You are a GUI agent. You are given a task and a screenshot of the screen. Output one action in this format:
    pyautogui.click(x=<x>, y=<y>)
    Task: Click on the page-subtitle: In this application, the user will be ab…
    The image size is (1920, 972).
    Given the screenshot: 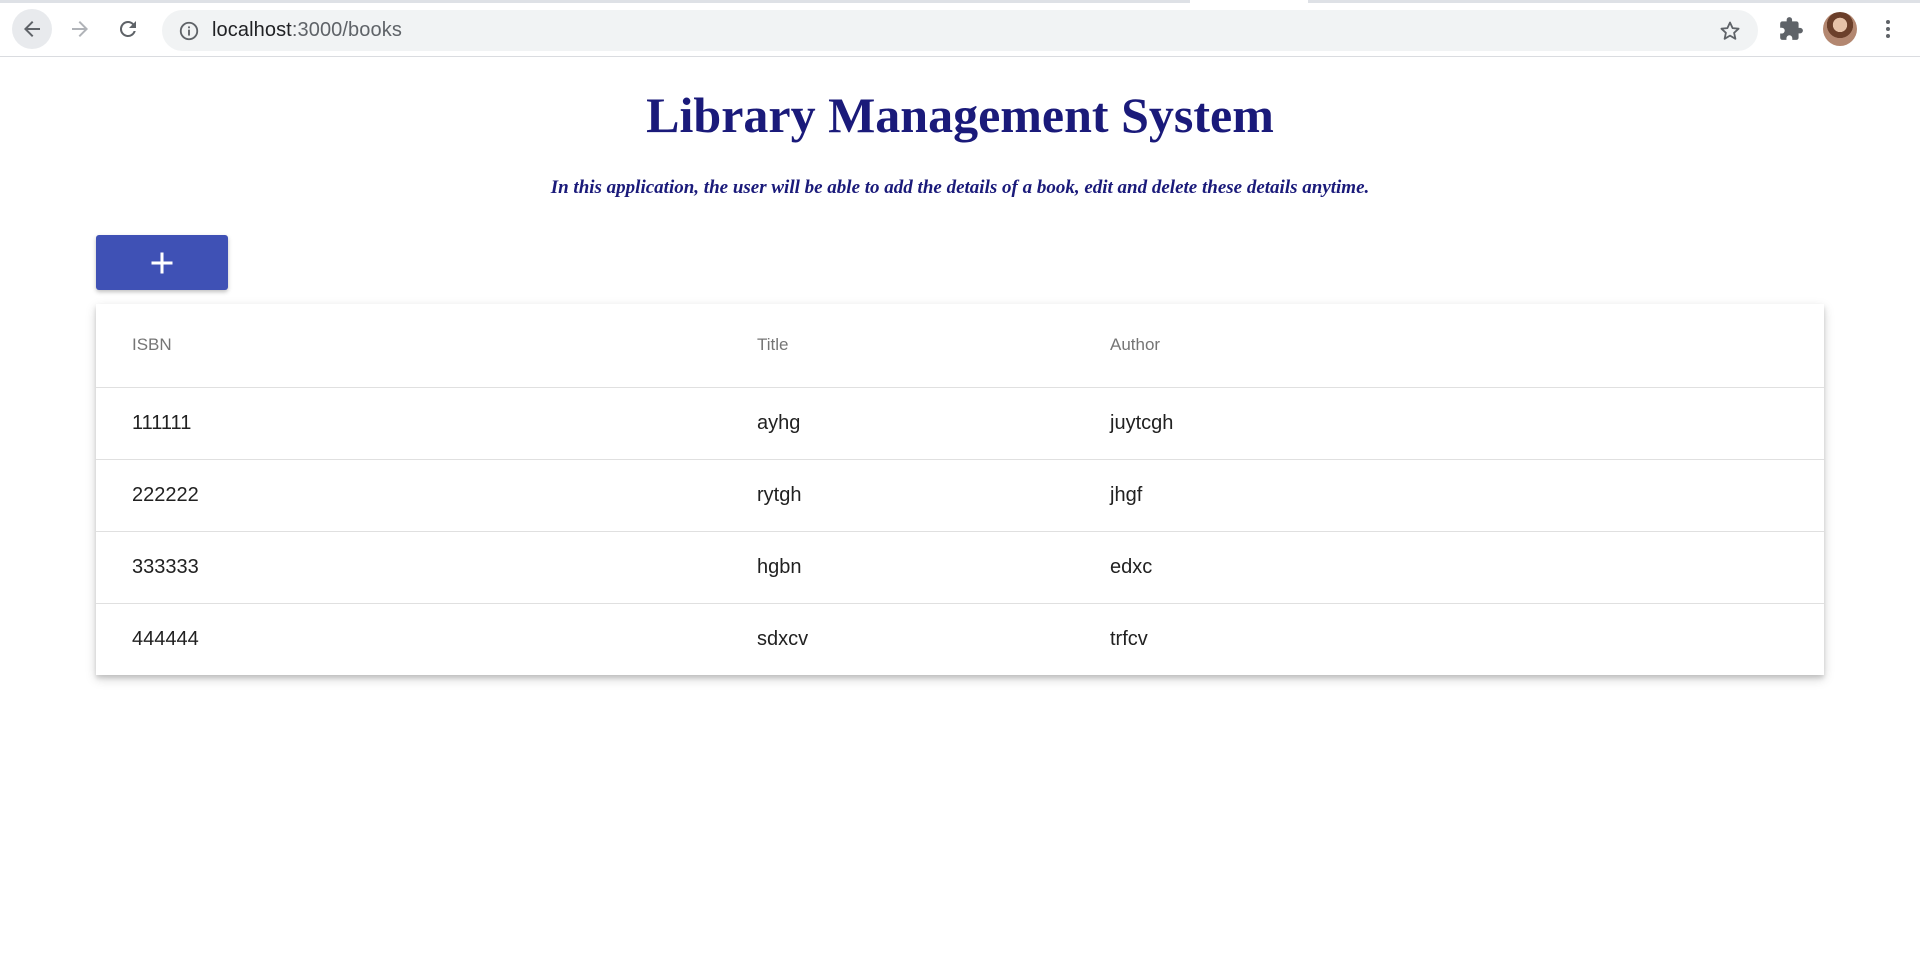 What is the action you would take?
    pyautogui.click(x=960, y=187)
    